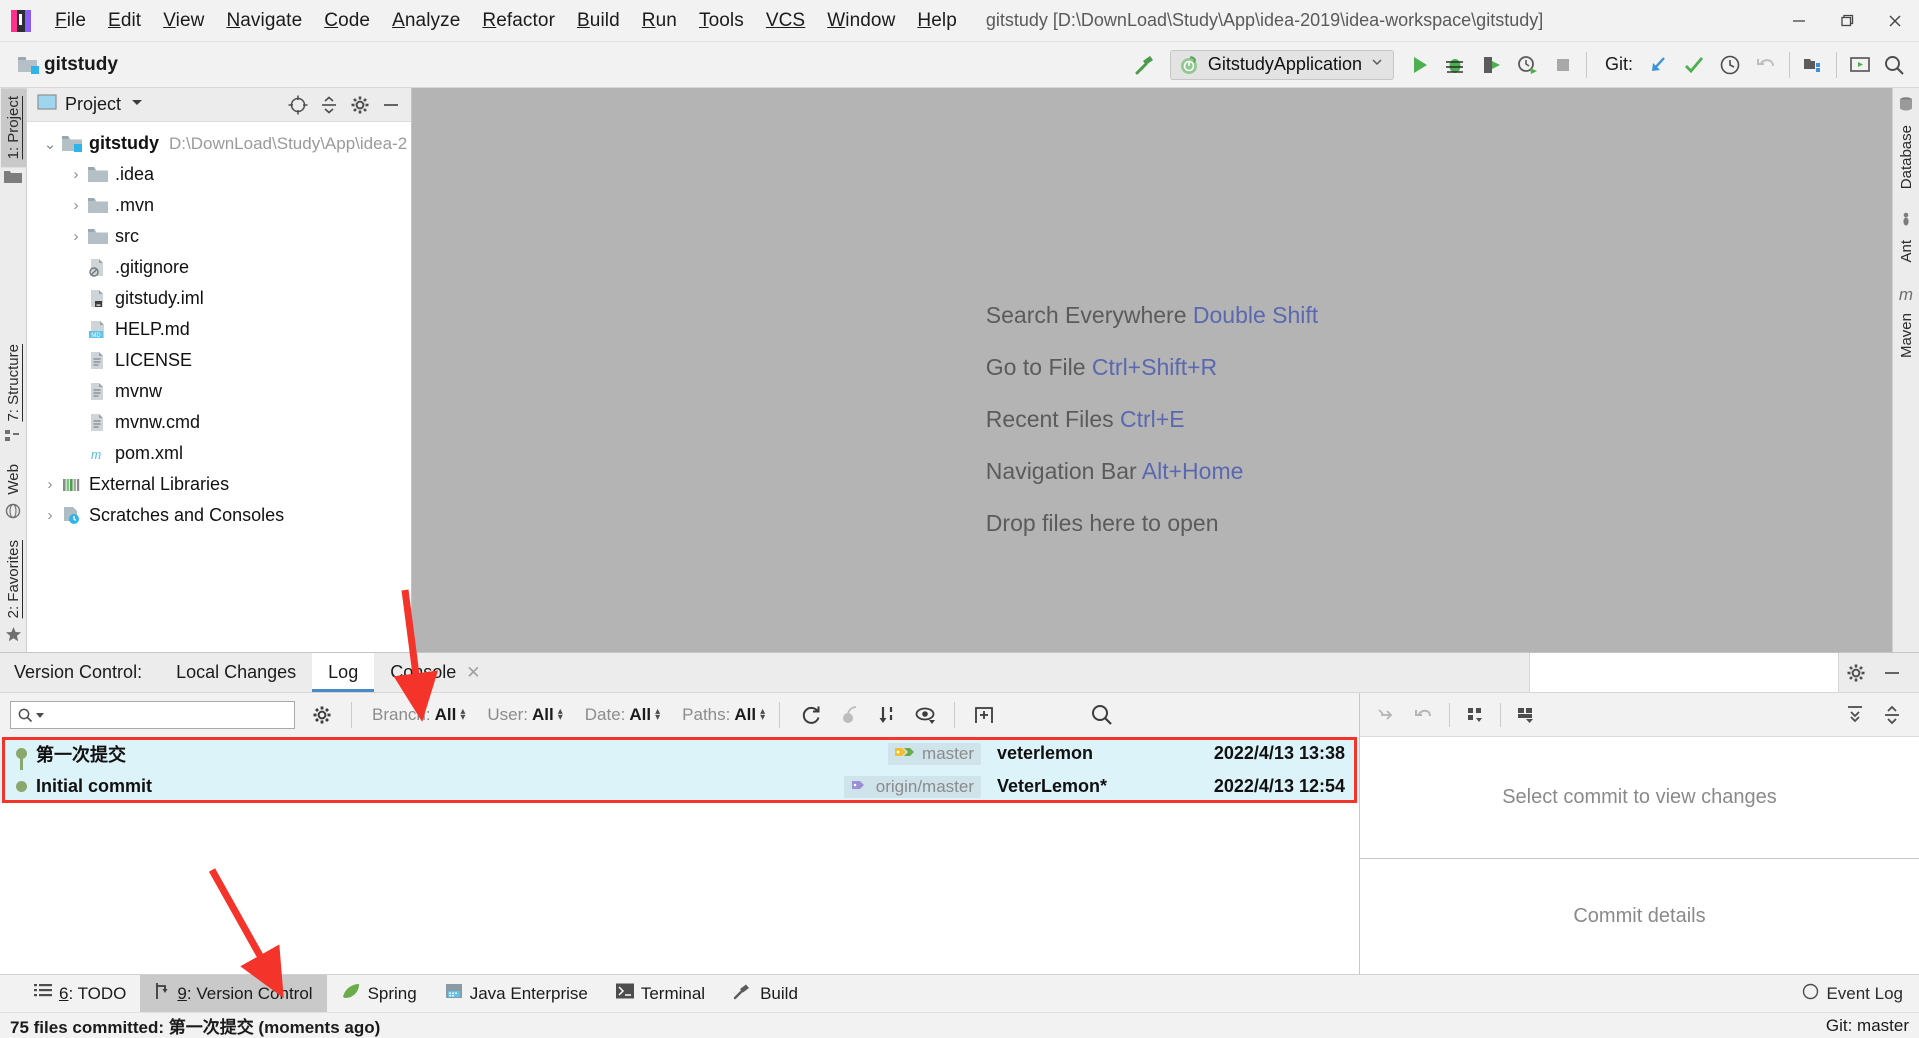 The height and width of the screenshot is (1038, 1919). Describe the element at coordinates (1813, 65) in the screenshot. I see `project-structure-icon` at that location.